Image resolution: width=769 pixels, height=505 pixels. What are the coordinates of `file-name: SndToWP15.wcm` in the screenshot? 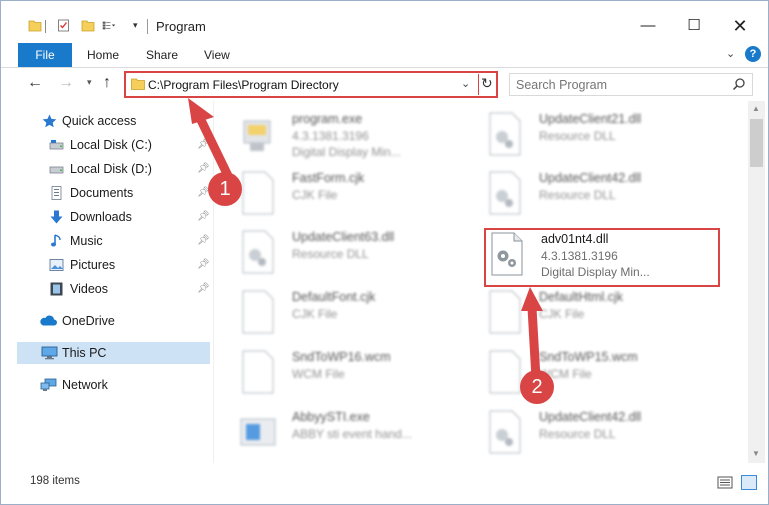 It's located at (588, 357).